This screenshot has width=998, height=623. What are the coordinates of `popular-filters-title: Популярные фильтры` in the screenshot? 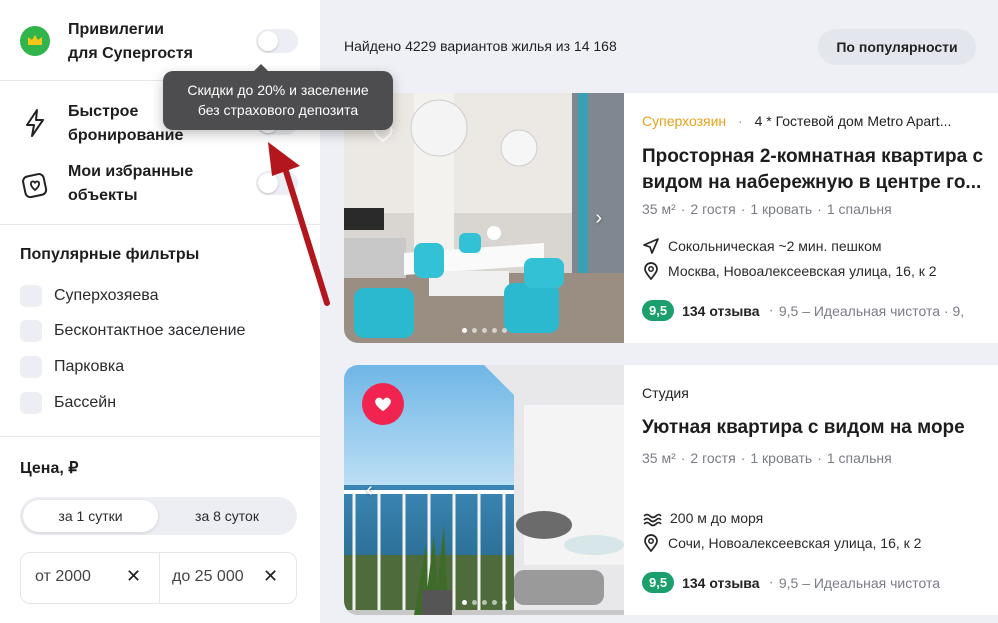 It's located at (110, 254).